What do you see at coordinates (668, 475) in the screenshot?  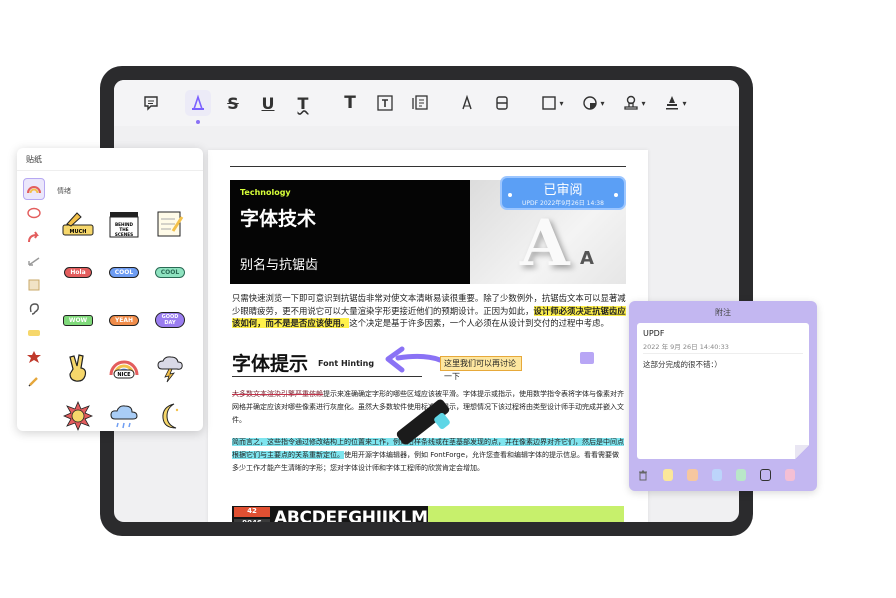 I see `color-swatch-yellow` at bounding box center [668, 475].